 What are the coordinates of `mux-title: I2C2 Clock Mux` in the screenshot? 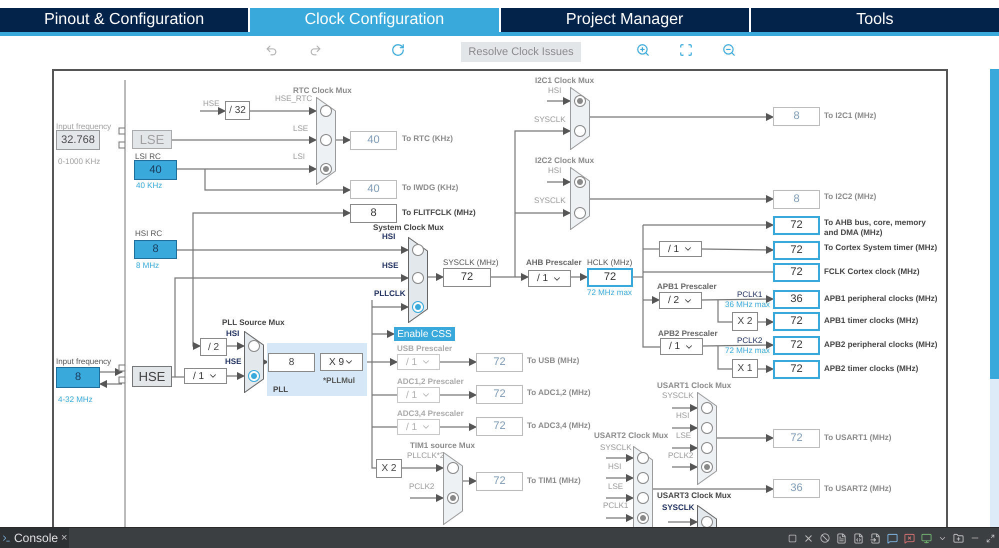 It's located at (564, 161).